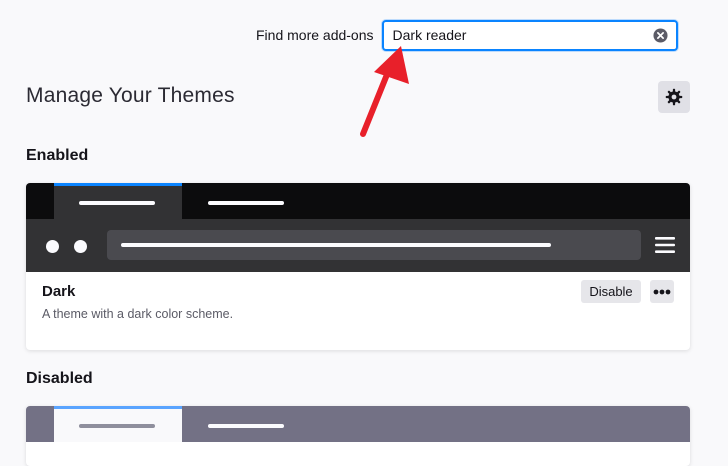 The width and height of the screenshot is (728, 466). Describe the element at coordinates (336, 245) in the screenshot. I see `preview-urlbar-line` at that location.